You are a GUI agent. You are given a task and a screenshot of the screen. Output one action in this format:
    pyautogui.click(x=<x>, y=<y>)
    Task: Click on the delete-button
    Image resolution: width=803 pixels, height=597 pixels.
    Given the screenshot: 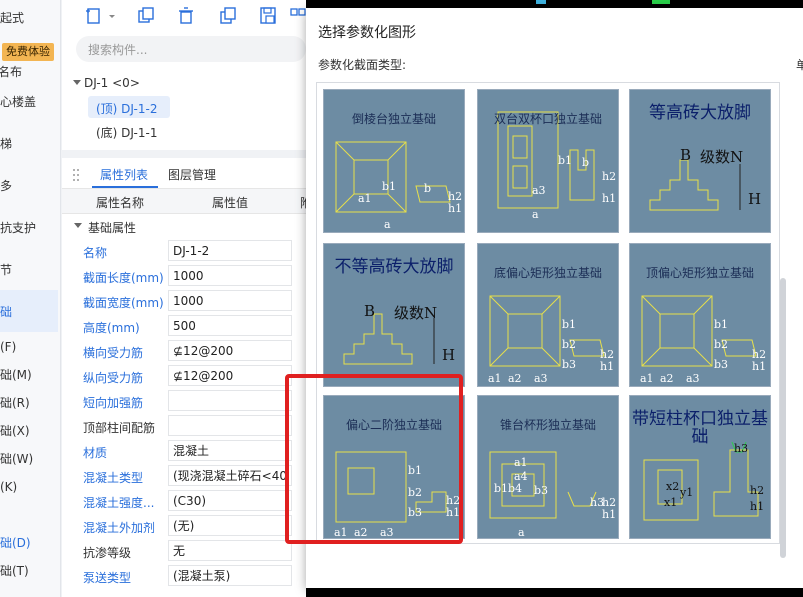 What is the action you would take?
    pyautogui.click(x=186, y=16)
    